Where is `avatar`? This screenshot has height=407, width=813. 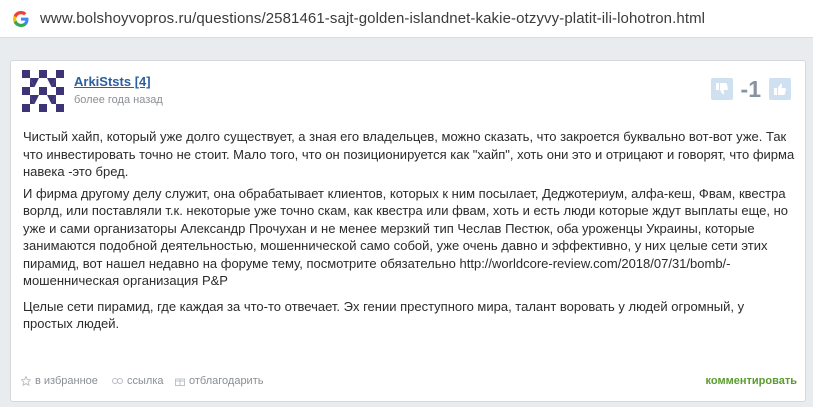 avatar is located at coordinates (43, 91).